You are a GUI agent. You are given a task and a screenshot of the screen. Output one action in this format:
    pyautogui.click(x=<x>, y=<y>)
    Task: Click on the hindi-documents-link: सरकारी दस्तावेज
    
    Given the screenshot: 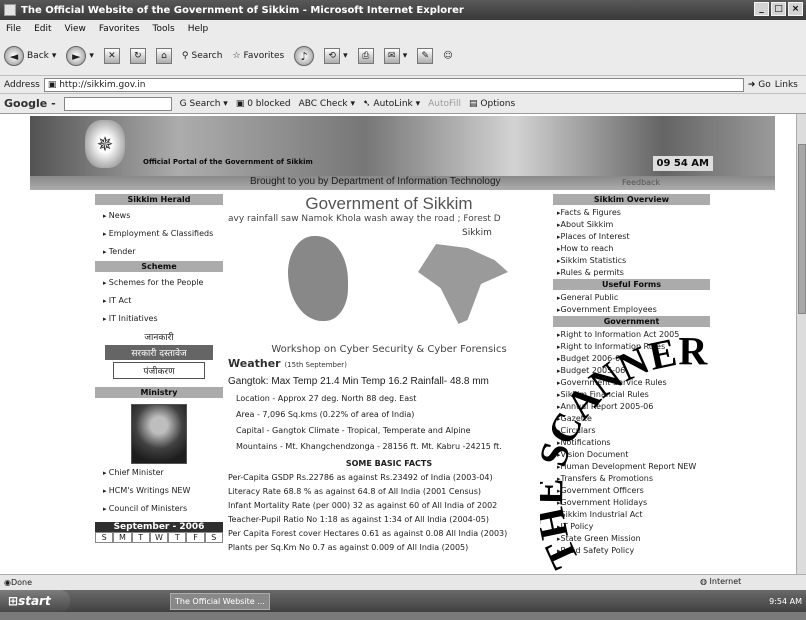 What is the action you would take?
    pyautogui.click(x=159, y=352)
    